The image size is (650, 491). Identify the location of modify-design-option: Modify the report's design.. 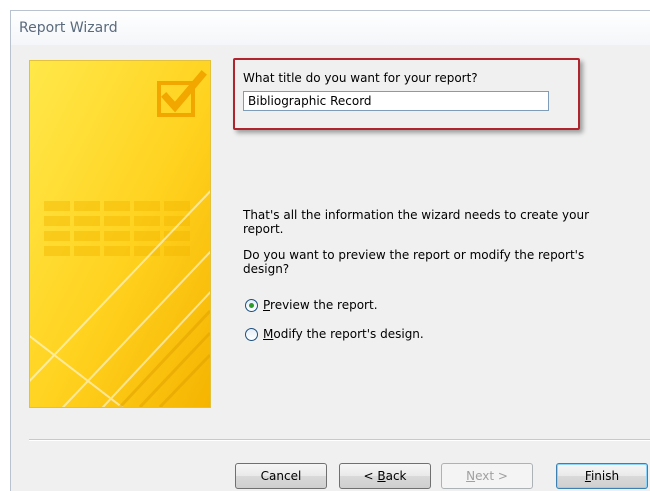
(334, 334).